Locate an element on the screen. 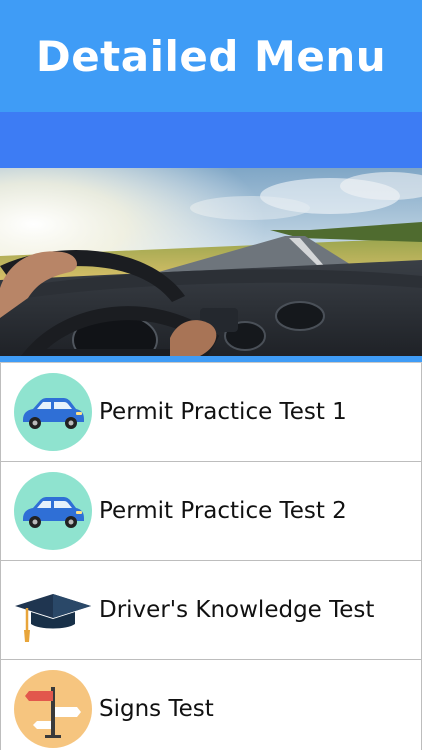 Image resolution: width=422 pixels, height=750 pixels. title-bar: Detailed Menu is located at coordinates (211, 56).